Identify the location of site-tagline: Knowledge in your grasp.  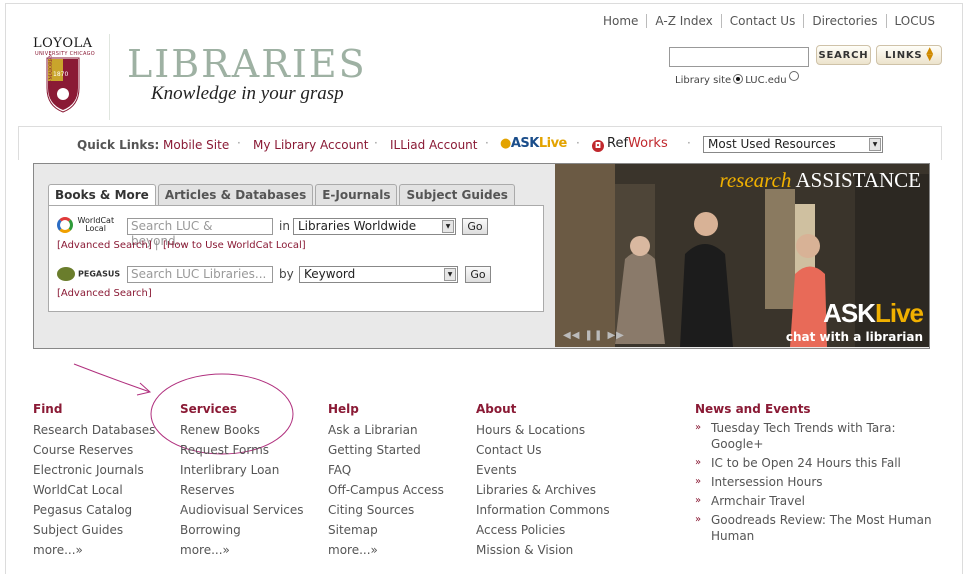
(247, 93).